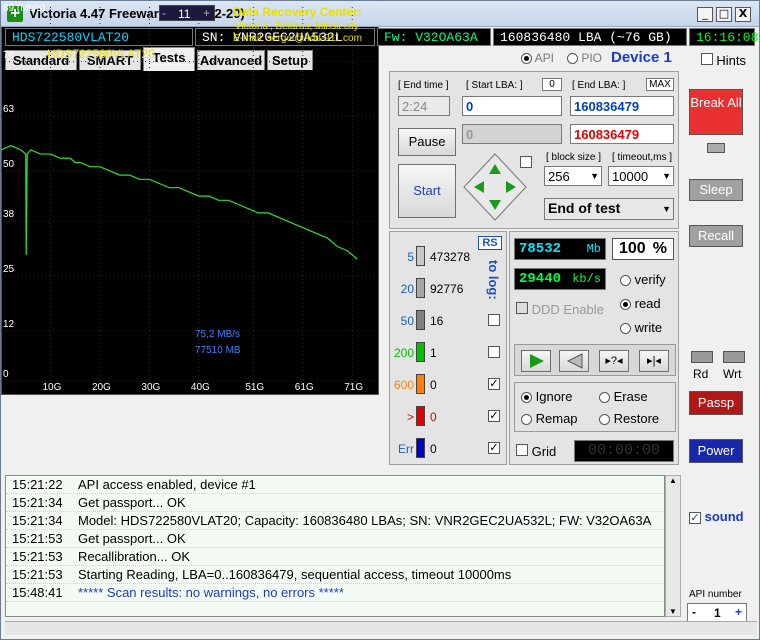 The image size is (760, 640). Describe the element at coordinates (304, 387) in the screenshot. I see `x-tick-label: 61G` at that location.